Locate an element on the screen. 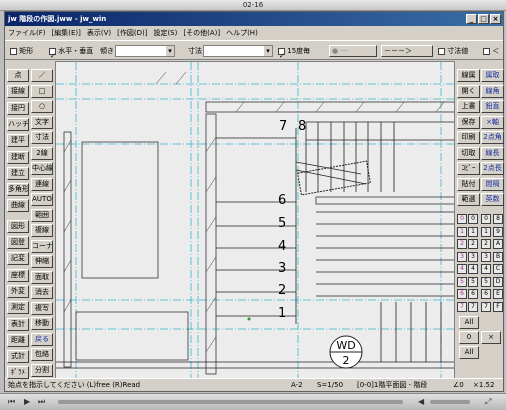 This screenshot has width=506, height=410. menu-file: ファイル(F) is located at coordinates (27, 33).